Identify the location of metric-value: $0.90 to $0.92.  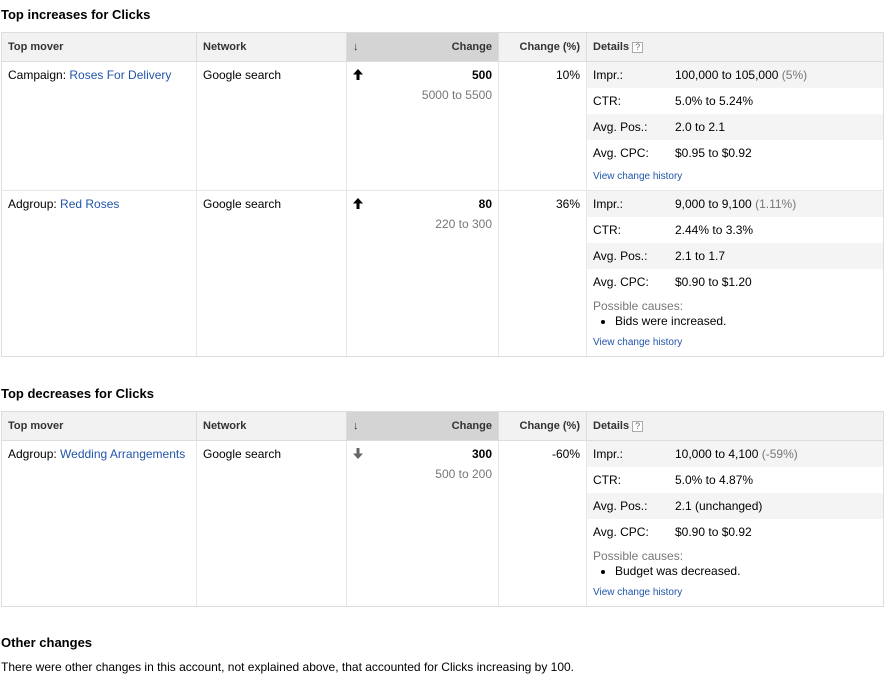
(779, 532).